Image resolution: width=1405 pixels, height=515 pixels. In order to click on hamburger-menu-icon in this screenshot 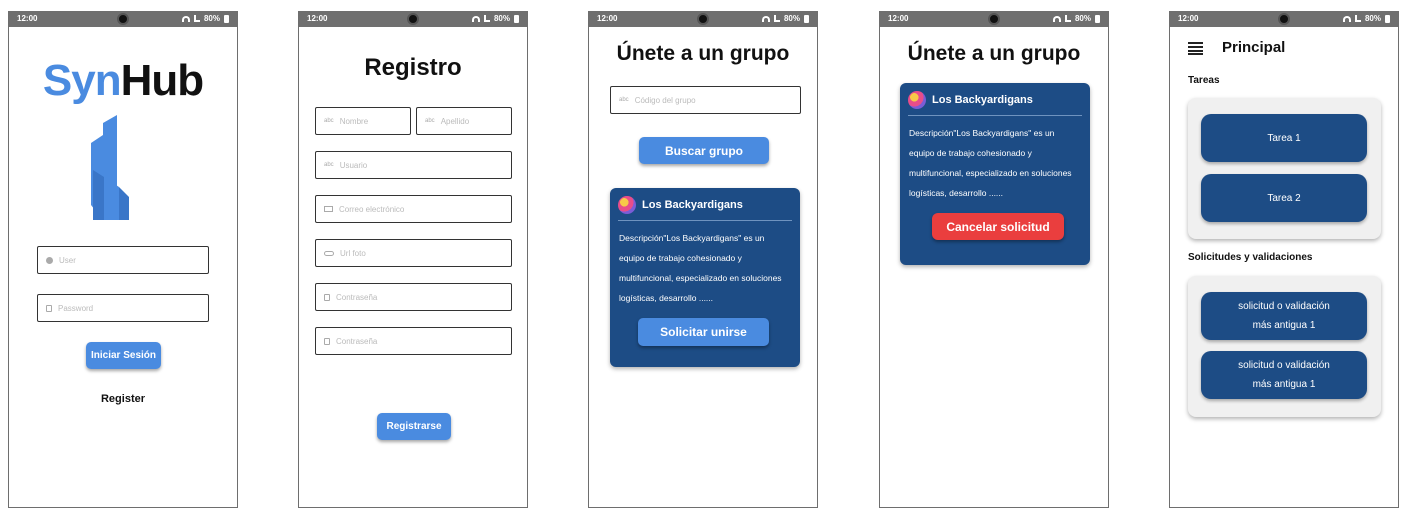, I will do `click(1195, 48)`.